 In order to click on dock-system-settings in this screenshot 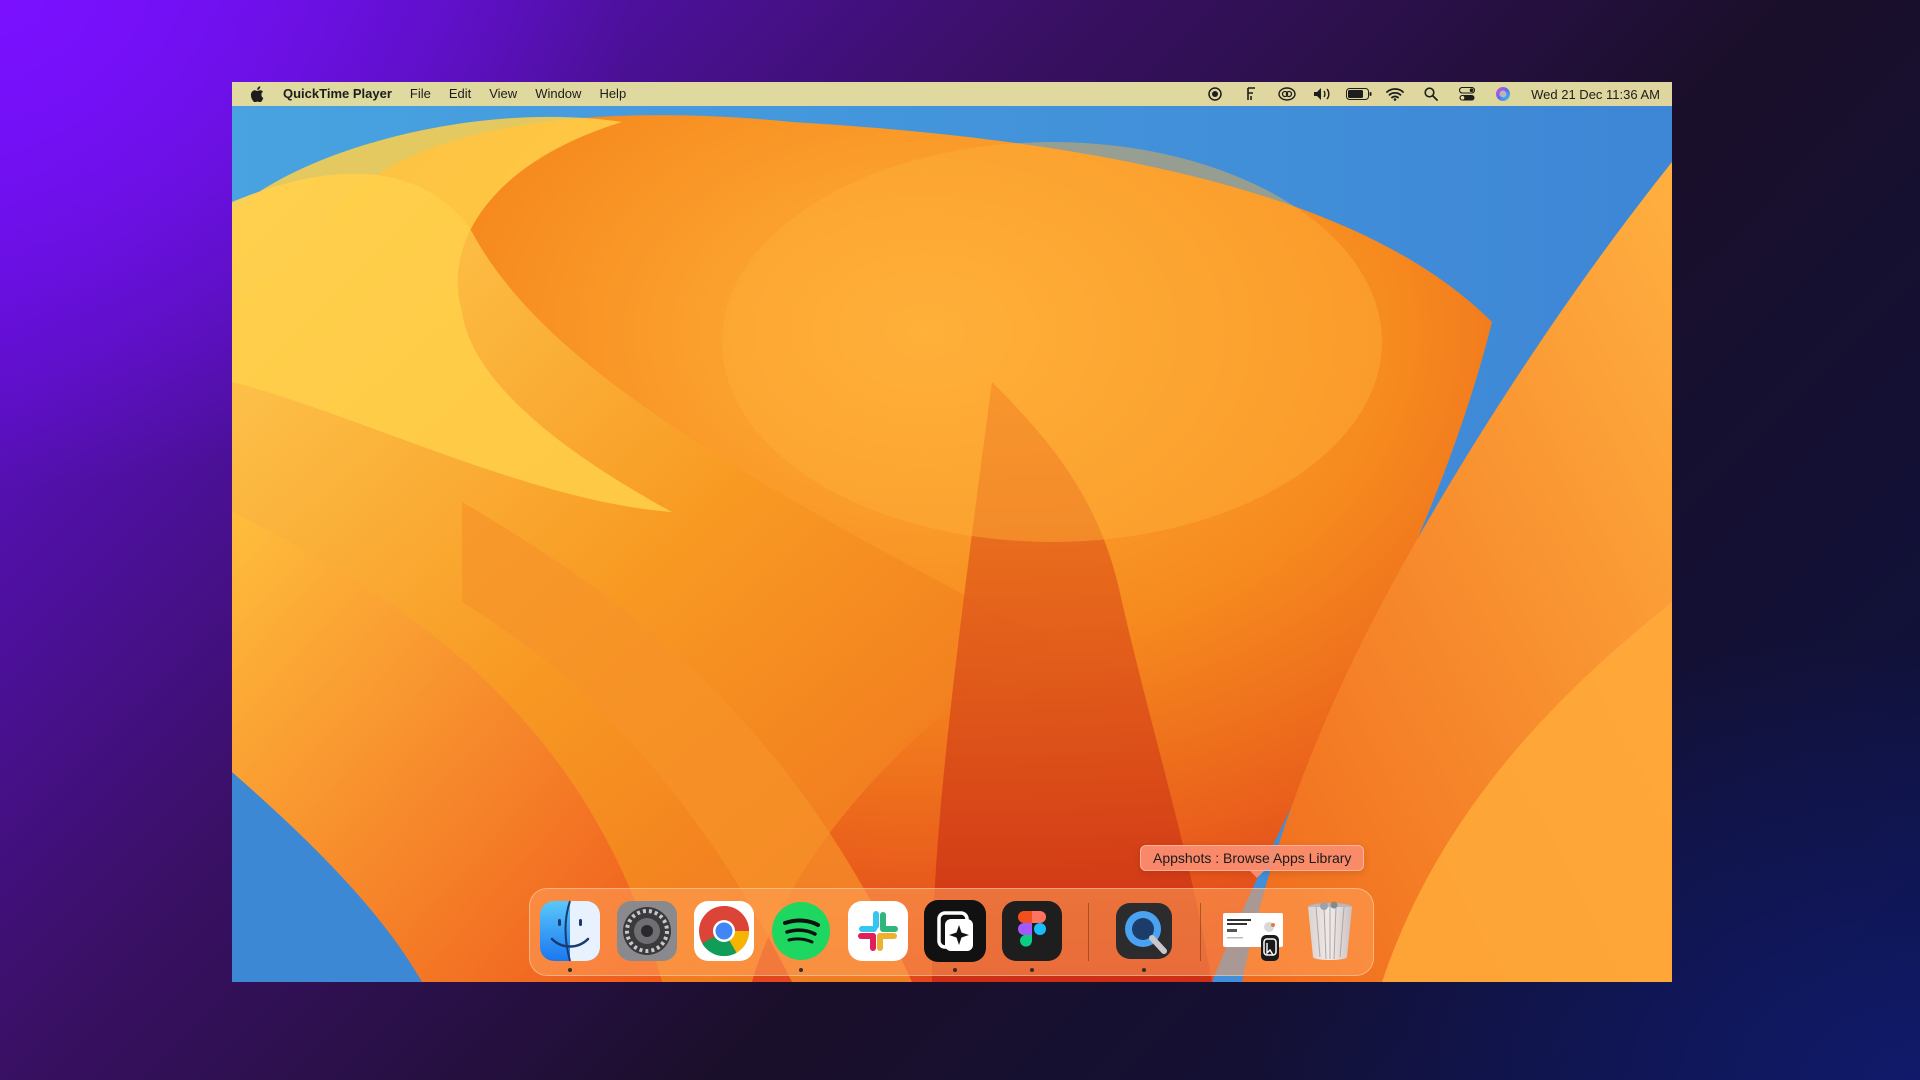, I will do `click(647, 931)`.